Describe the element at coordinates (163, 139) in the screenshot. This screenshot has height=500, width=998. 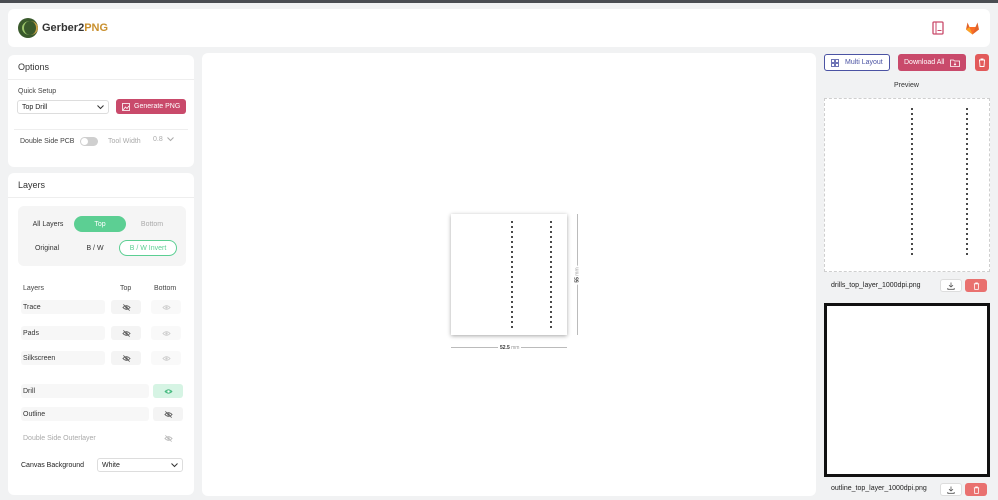
I see `tool-width-select: 0.8` at that location.